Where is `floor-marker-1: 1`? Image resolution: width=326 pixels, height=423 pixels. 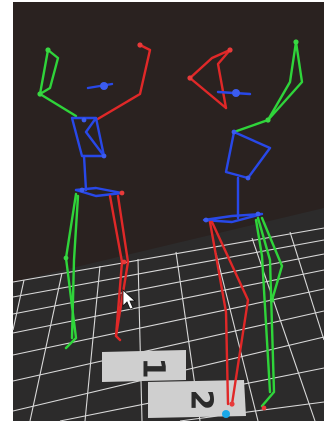 floor-marker-1: 1 is located at coordinates (144, 366).